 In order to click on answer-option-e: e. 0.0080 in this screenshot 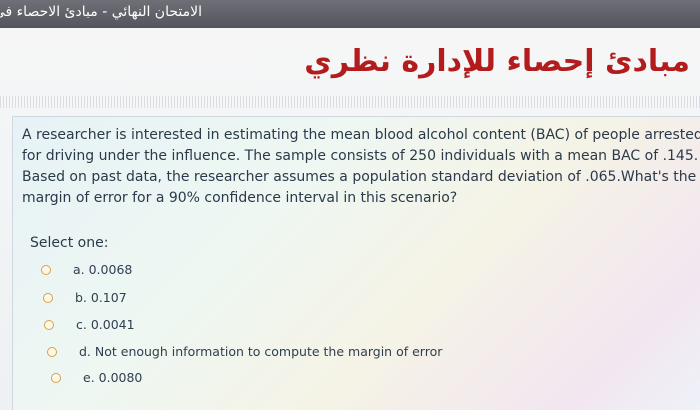, I will do `click(96, 377)`.